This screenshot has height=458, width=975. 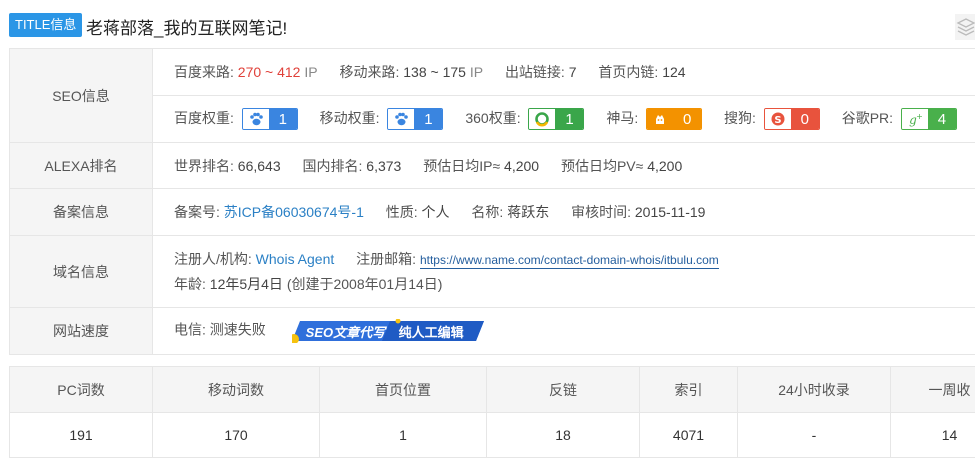 What do you see at coordinates (256, 119) in the screenshot?
I see `baidu-paw-icon` at bounding box center [256, 119].